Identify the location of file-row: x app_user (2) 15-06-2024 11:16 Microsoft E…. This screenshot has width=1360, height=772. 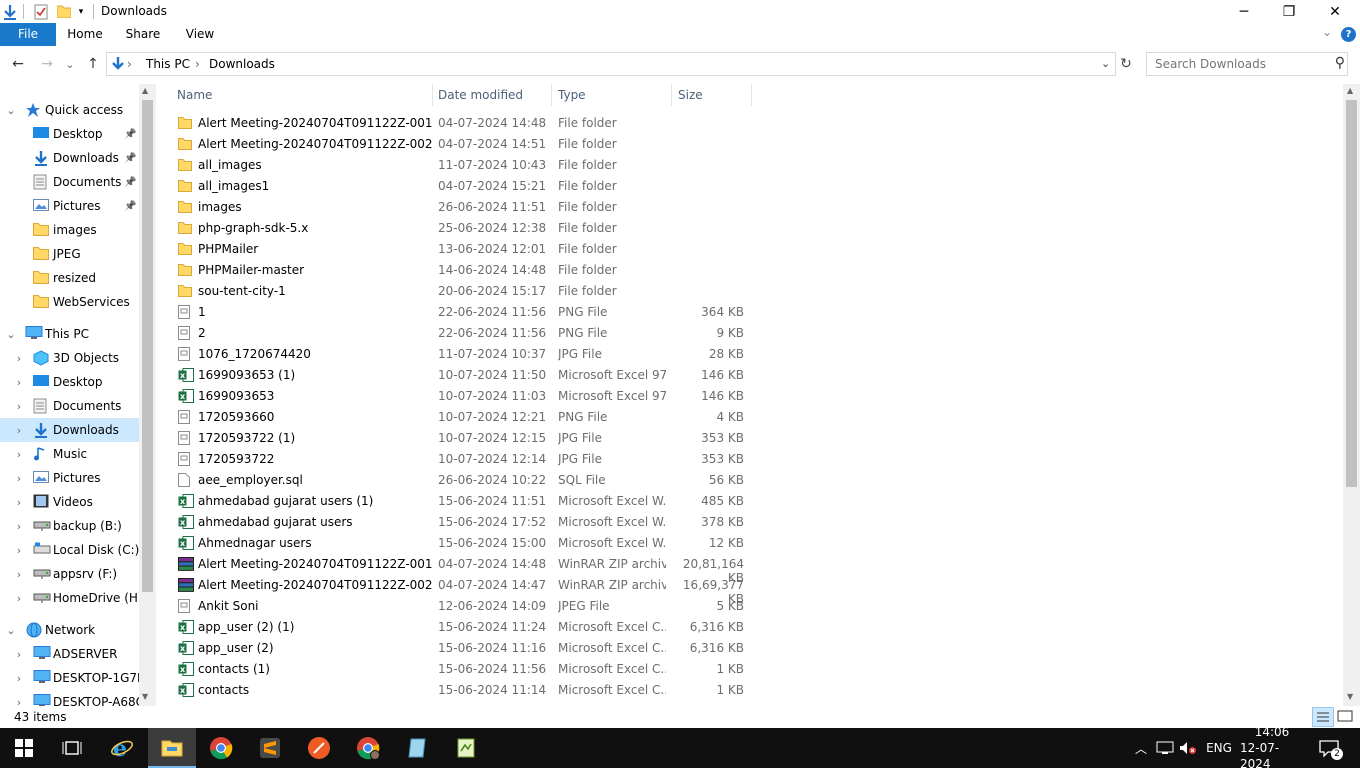
(464, 648).